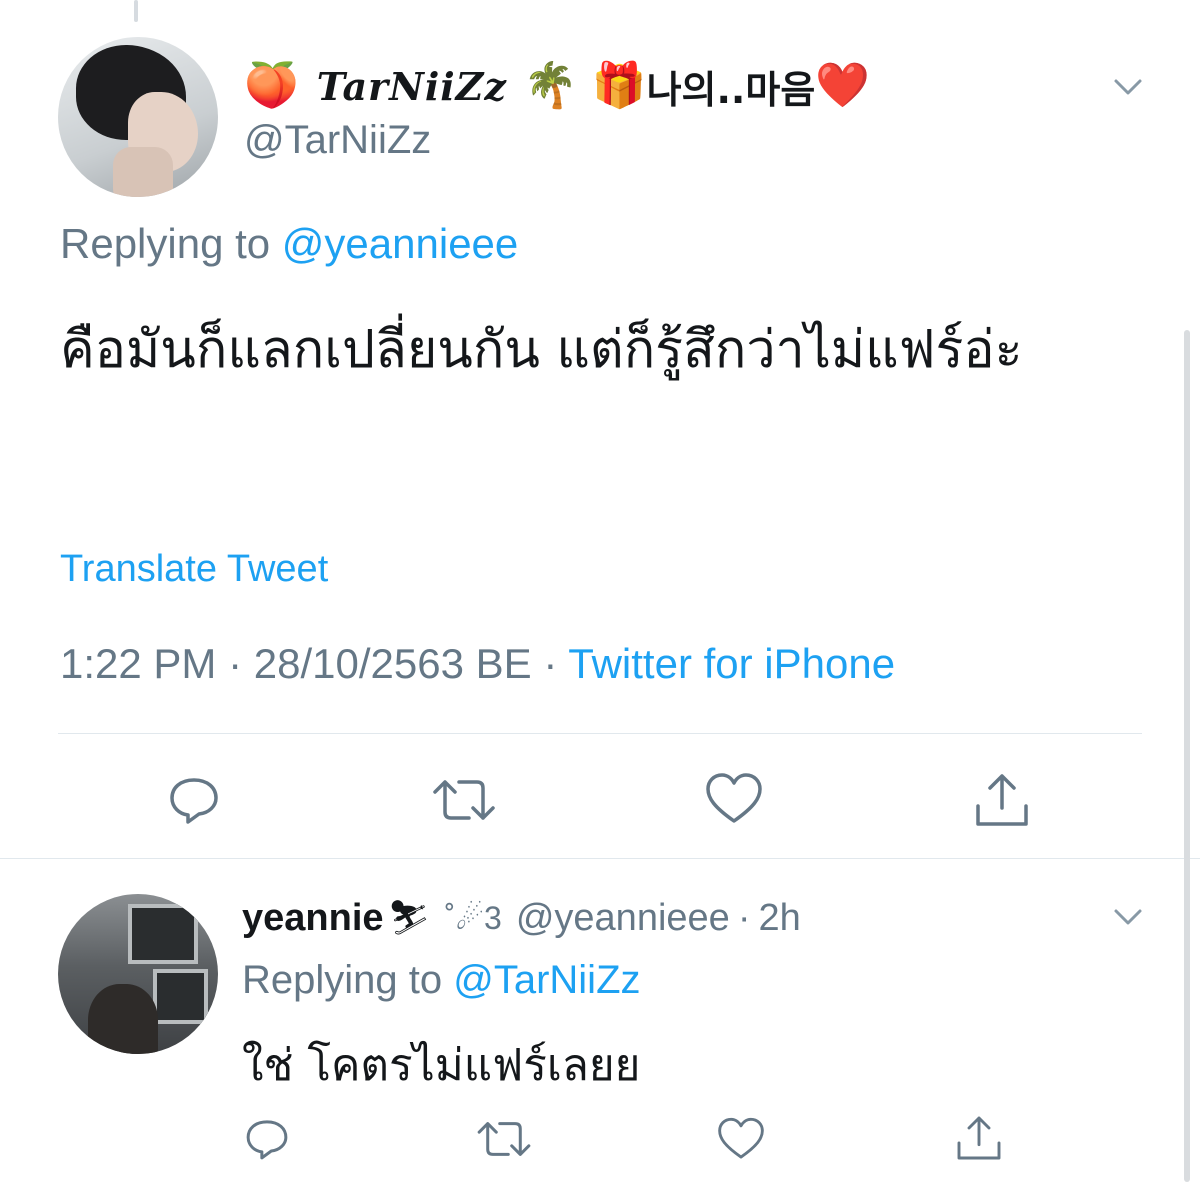 Image resolution: width=1200 pixels, height=1182 pixels. I want to click on replying-to: Replying to @yeannieee, so click(289, 244).